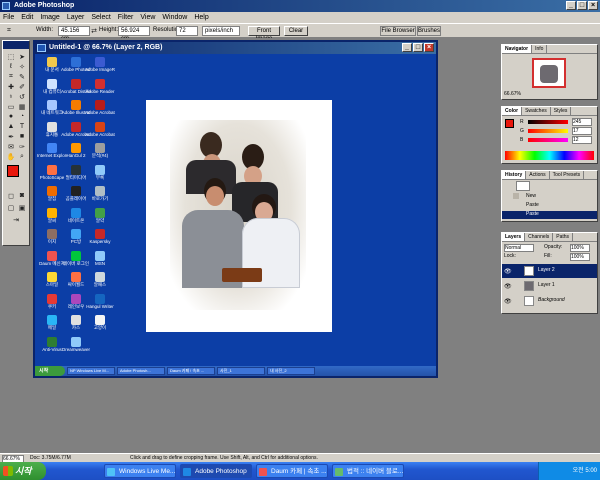 This screenshot has height=480, width=600. What do you see at coordinates (100, 198) in the screenshot?
I see `desktop-icon-label: 바로가기` at bounding box center [100, 198].